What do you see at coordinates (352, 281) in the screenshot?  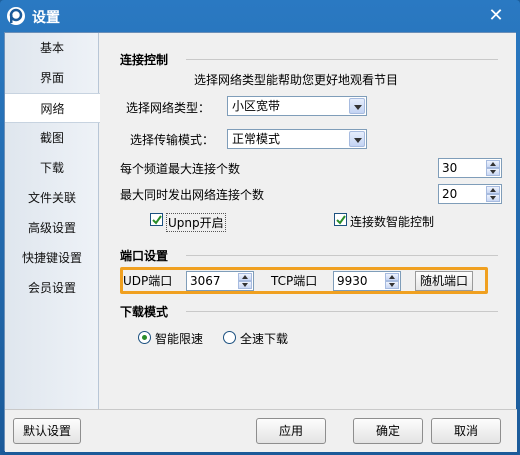 I see `tcp-port-value: 9930` at bounding box center [352, 281].